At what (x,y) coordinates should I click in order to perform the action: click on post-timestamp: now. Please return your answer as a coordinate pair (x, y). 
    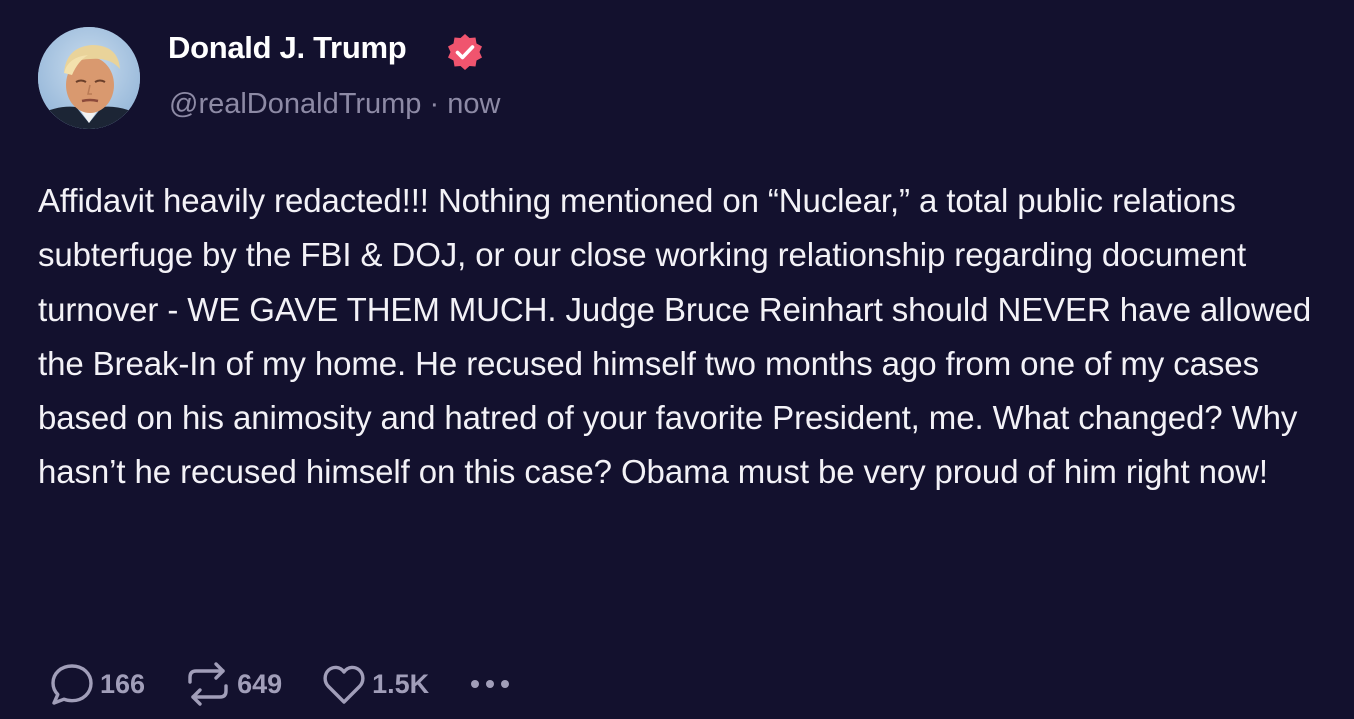
    Looking at the image, I should click on (473, 104).